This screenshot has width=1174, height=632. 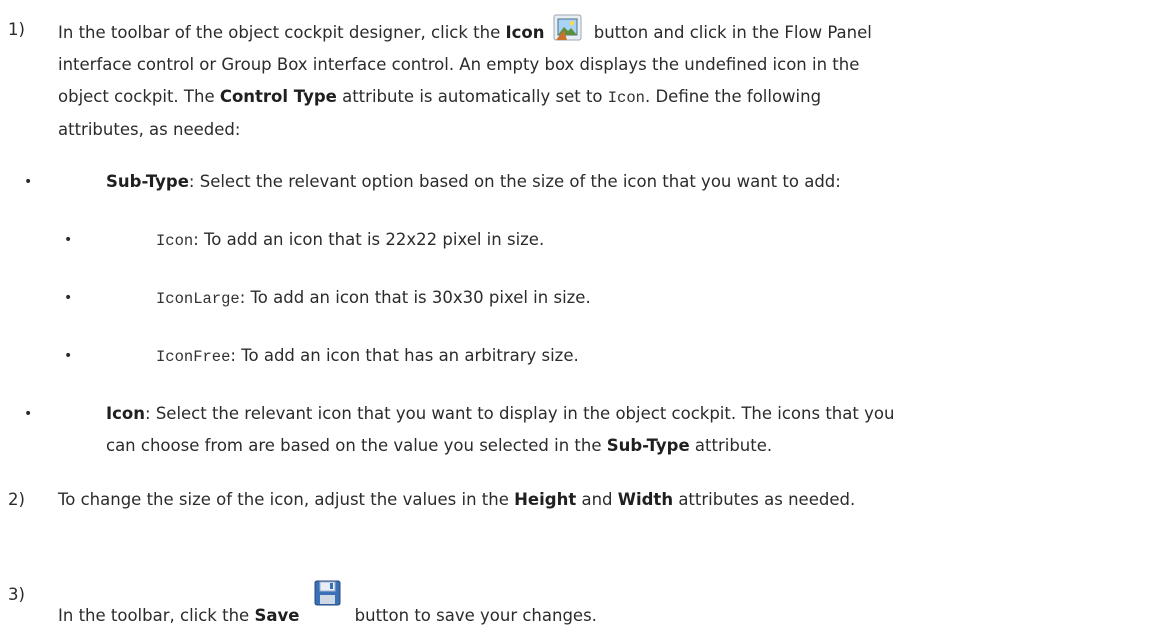 I want to click on step-1-line-4: attributes, as needed:, so click(x=149, y=129).